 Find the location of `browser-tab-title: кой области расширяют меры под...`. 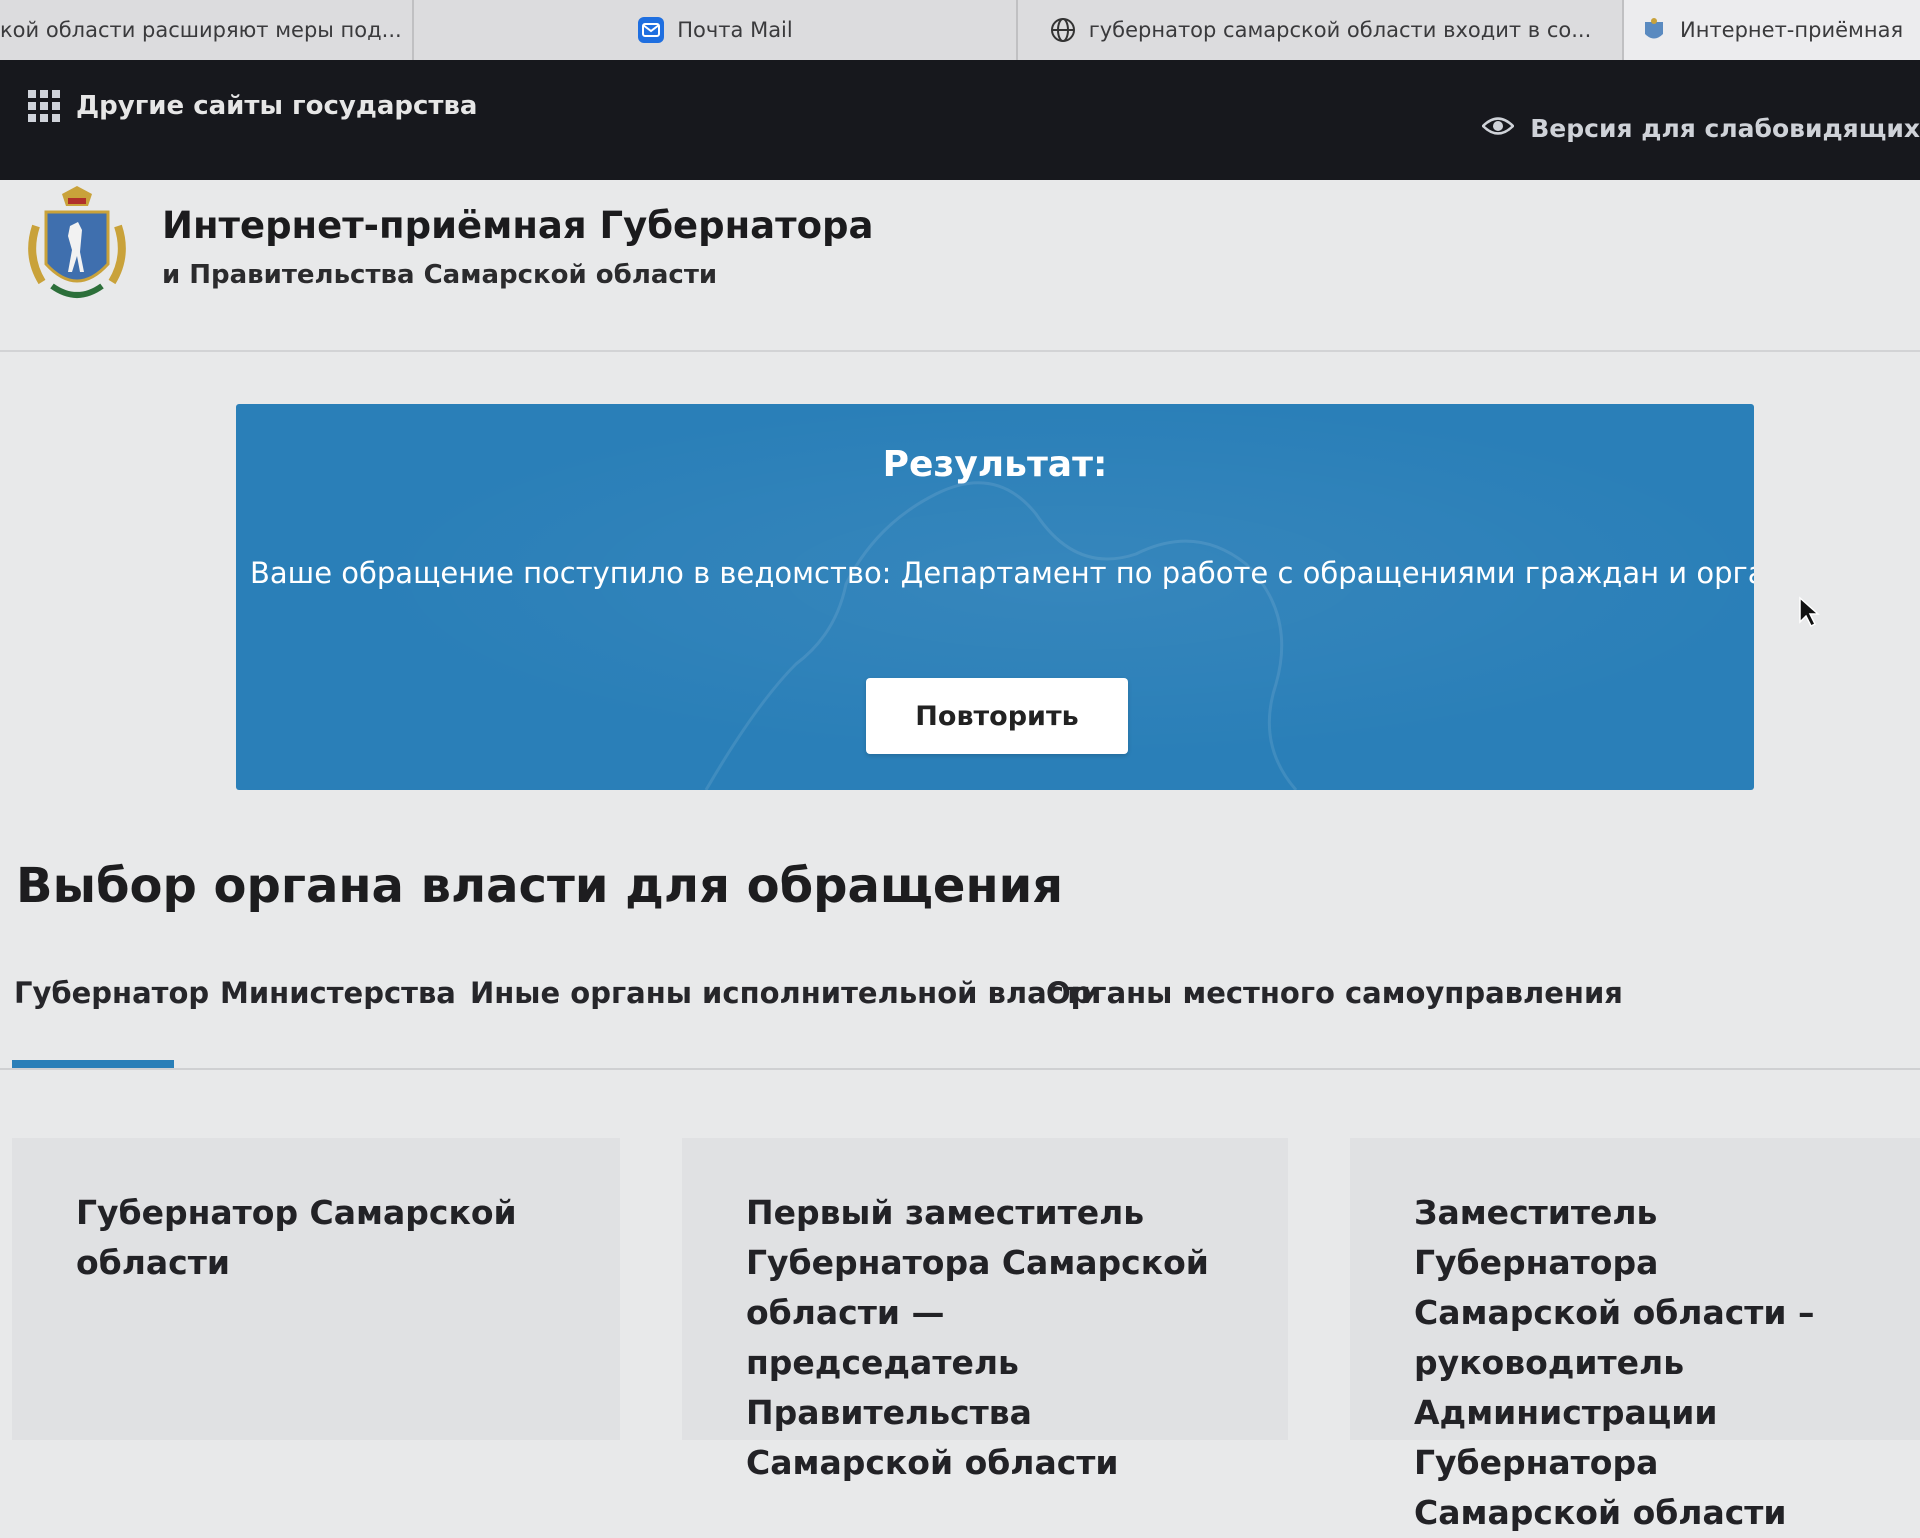

browser-tab-title: кой области расширяют меры под... is located at coordinates (201, 30).